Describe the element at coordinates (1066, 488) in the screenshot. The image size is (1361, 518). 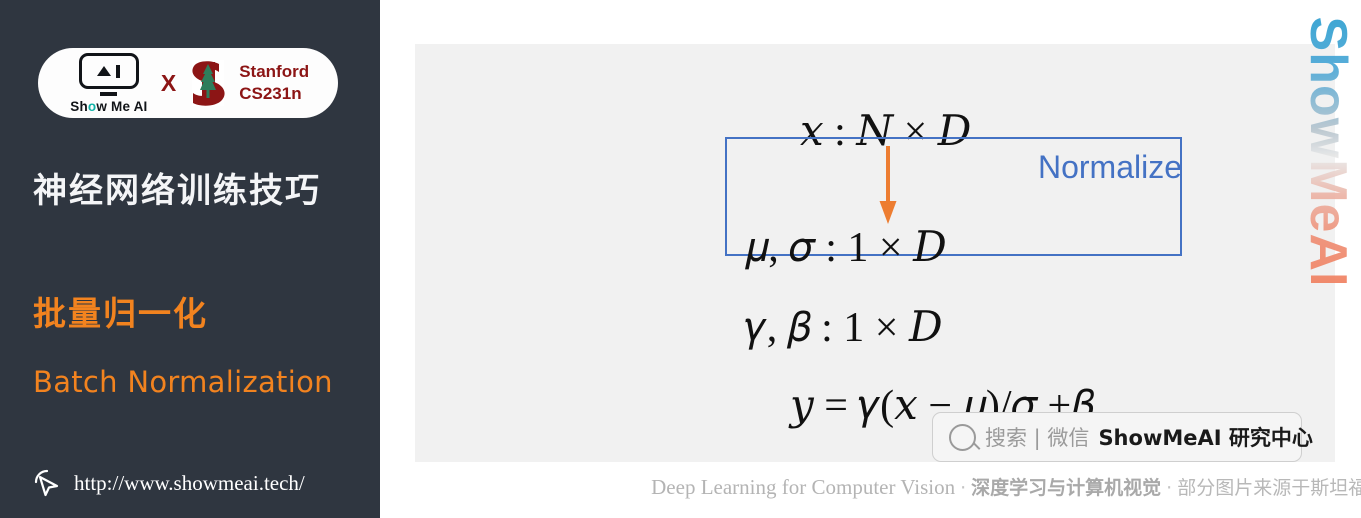
I see `footer-chinese-bold: 深度学习与计算机视觉` at that location.